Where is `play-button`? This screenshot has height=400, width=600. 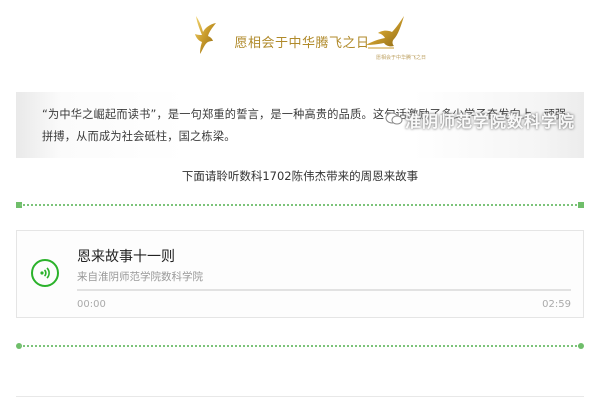 play-button is located at coordinates (45, 273).